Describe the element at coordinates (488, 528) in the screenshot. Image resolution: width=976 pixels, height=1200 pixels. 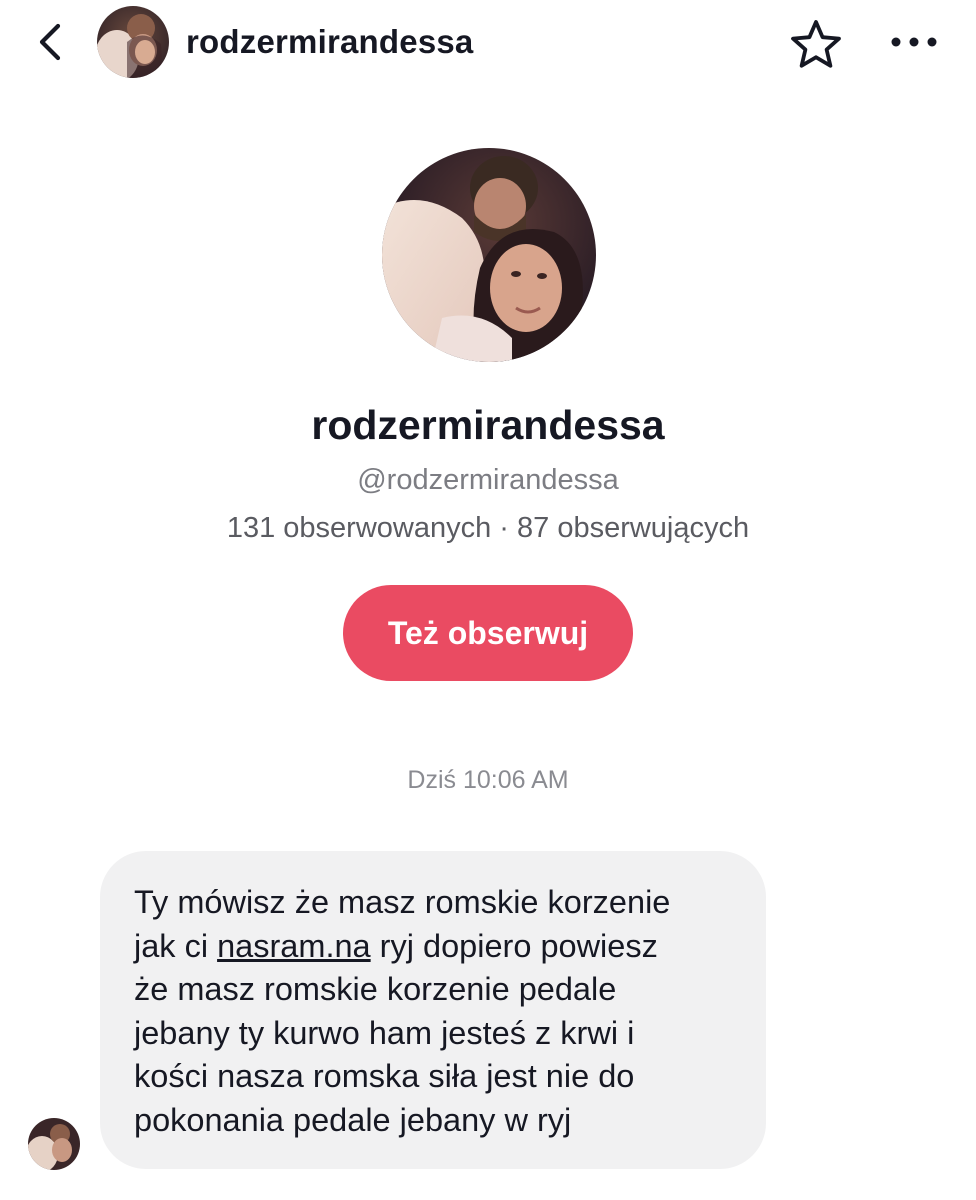
I see `follow-stats: 131 obserwowanych · 87 obserwujących` at that location.